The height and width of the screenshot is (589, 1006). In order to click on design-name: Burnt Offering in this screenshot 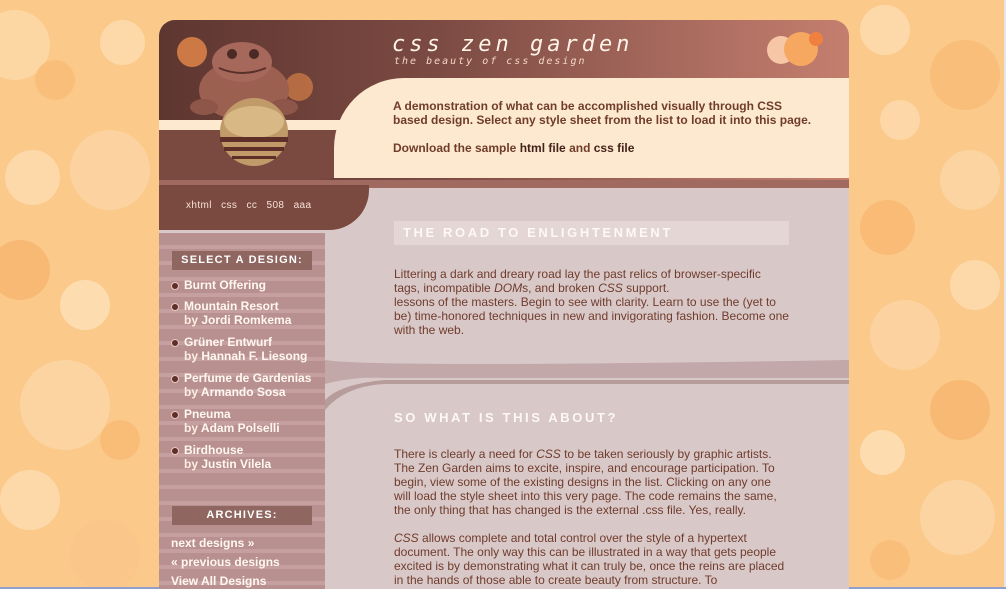, I will do `click(252, 285)`.